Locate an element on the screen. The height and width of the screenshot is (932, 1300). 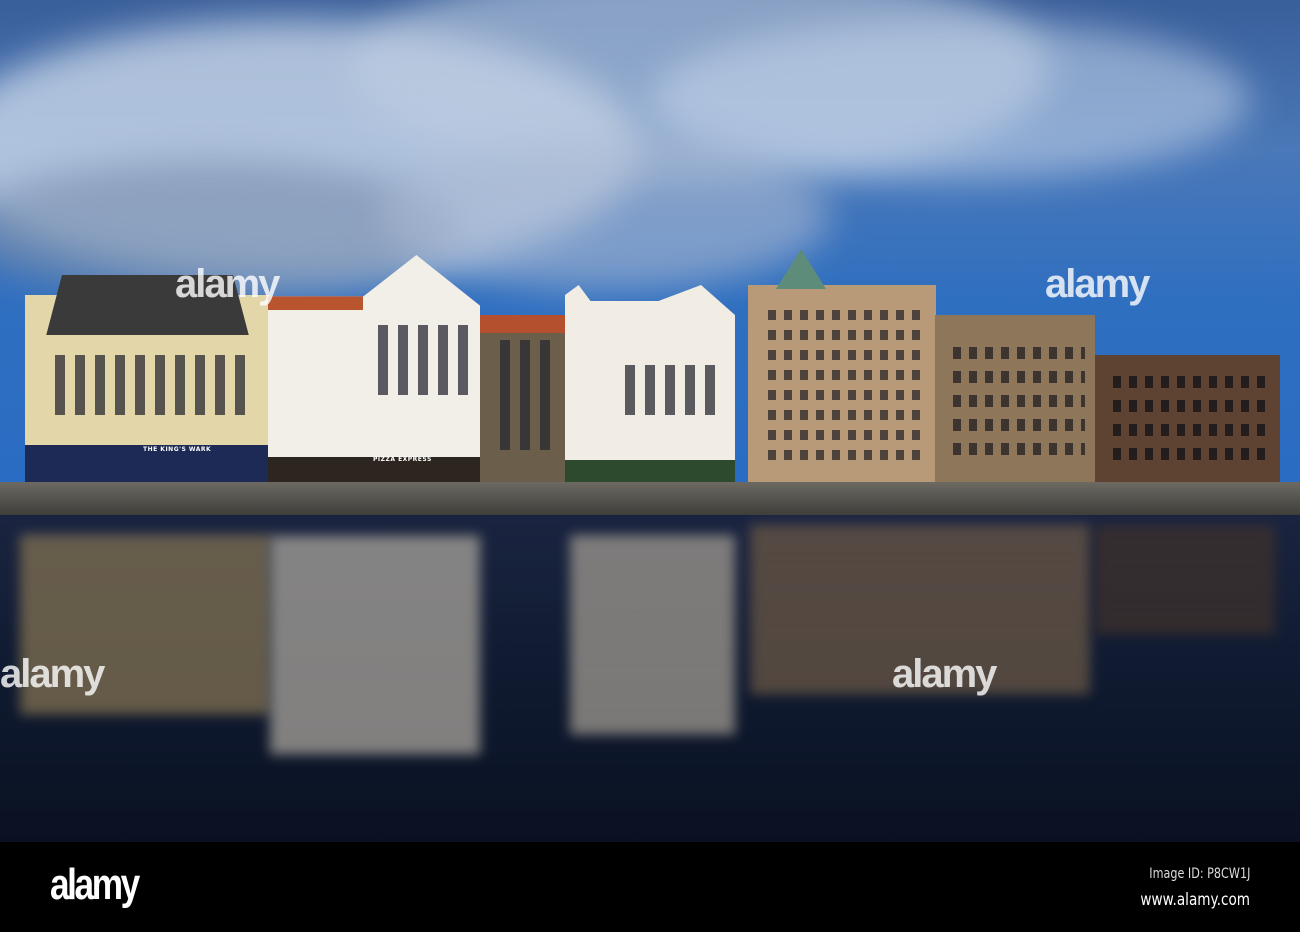
alamy-logo: alamy is located at coordinates (95, 884).